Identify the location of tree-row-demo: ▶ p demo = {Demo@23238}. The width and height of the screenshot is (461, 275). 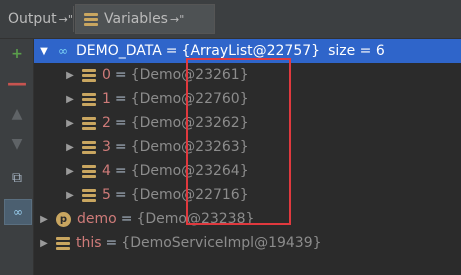
(247, 219).